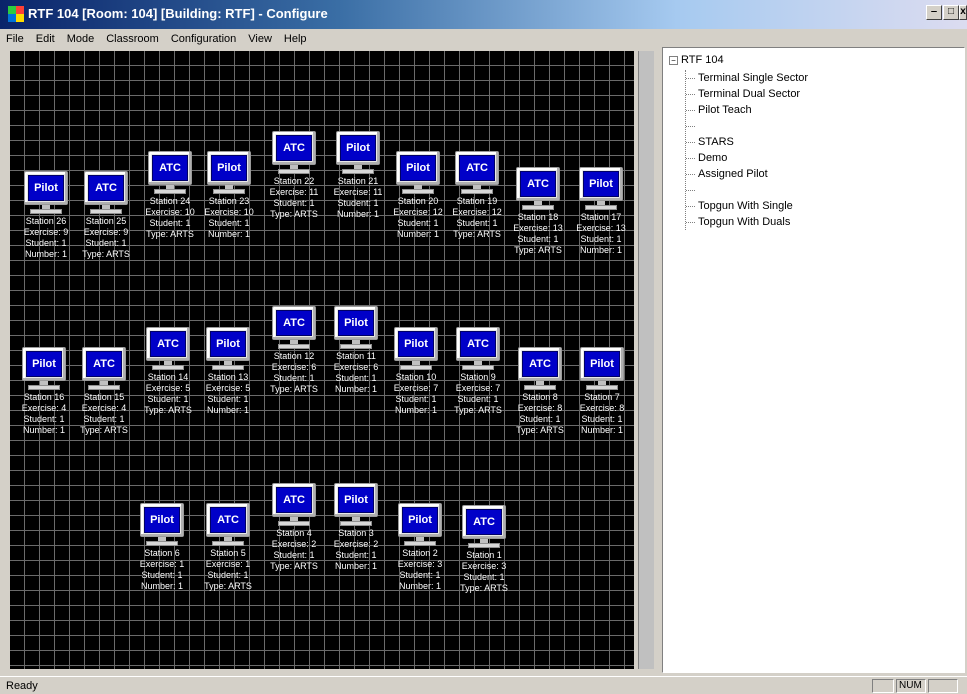 The height and width of the screenshot is (694, 967). I want to click on status-pane-blank, so click(943, 686).